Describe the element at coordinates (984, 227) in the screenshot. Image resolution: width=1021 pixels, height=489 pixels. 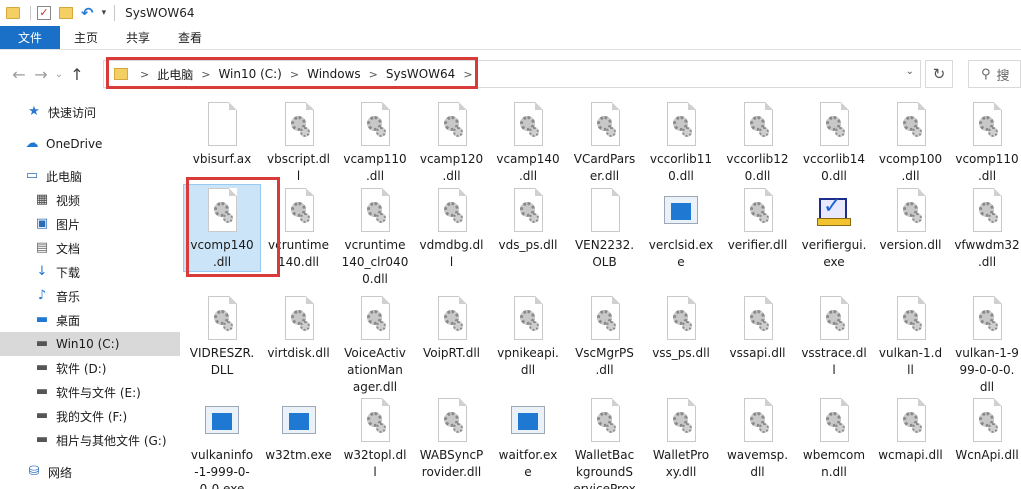
I see `file-item: vfwwdm32 .dll` at that location.